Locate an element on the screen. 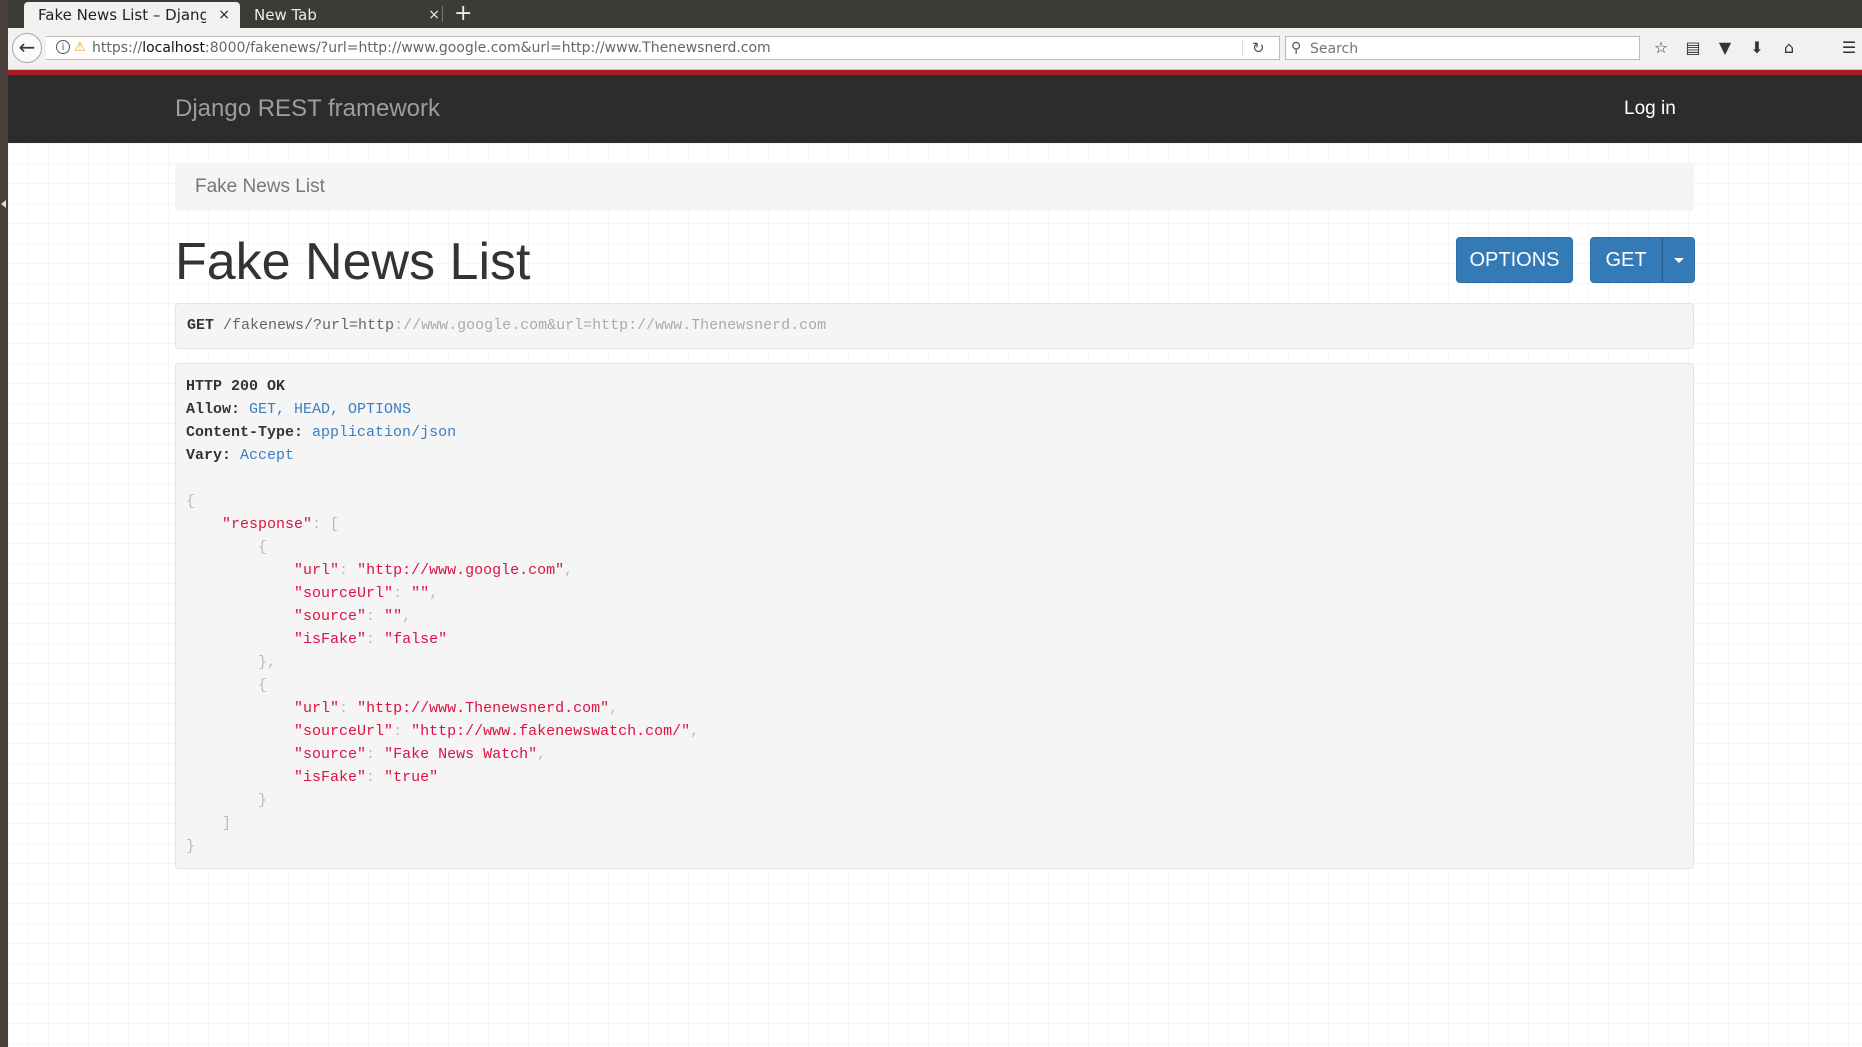 The image size is (1862, 1047). search-icon: ⚲ is located at coordinates (1296, 48).